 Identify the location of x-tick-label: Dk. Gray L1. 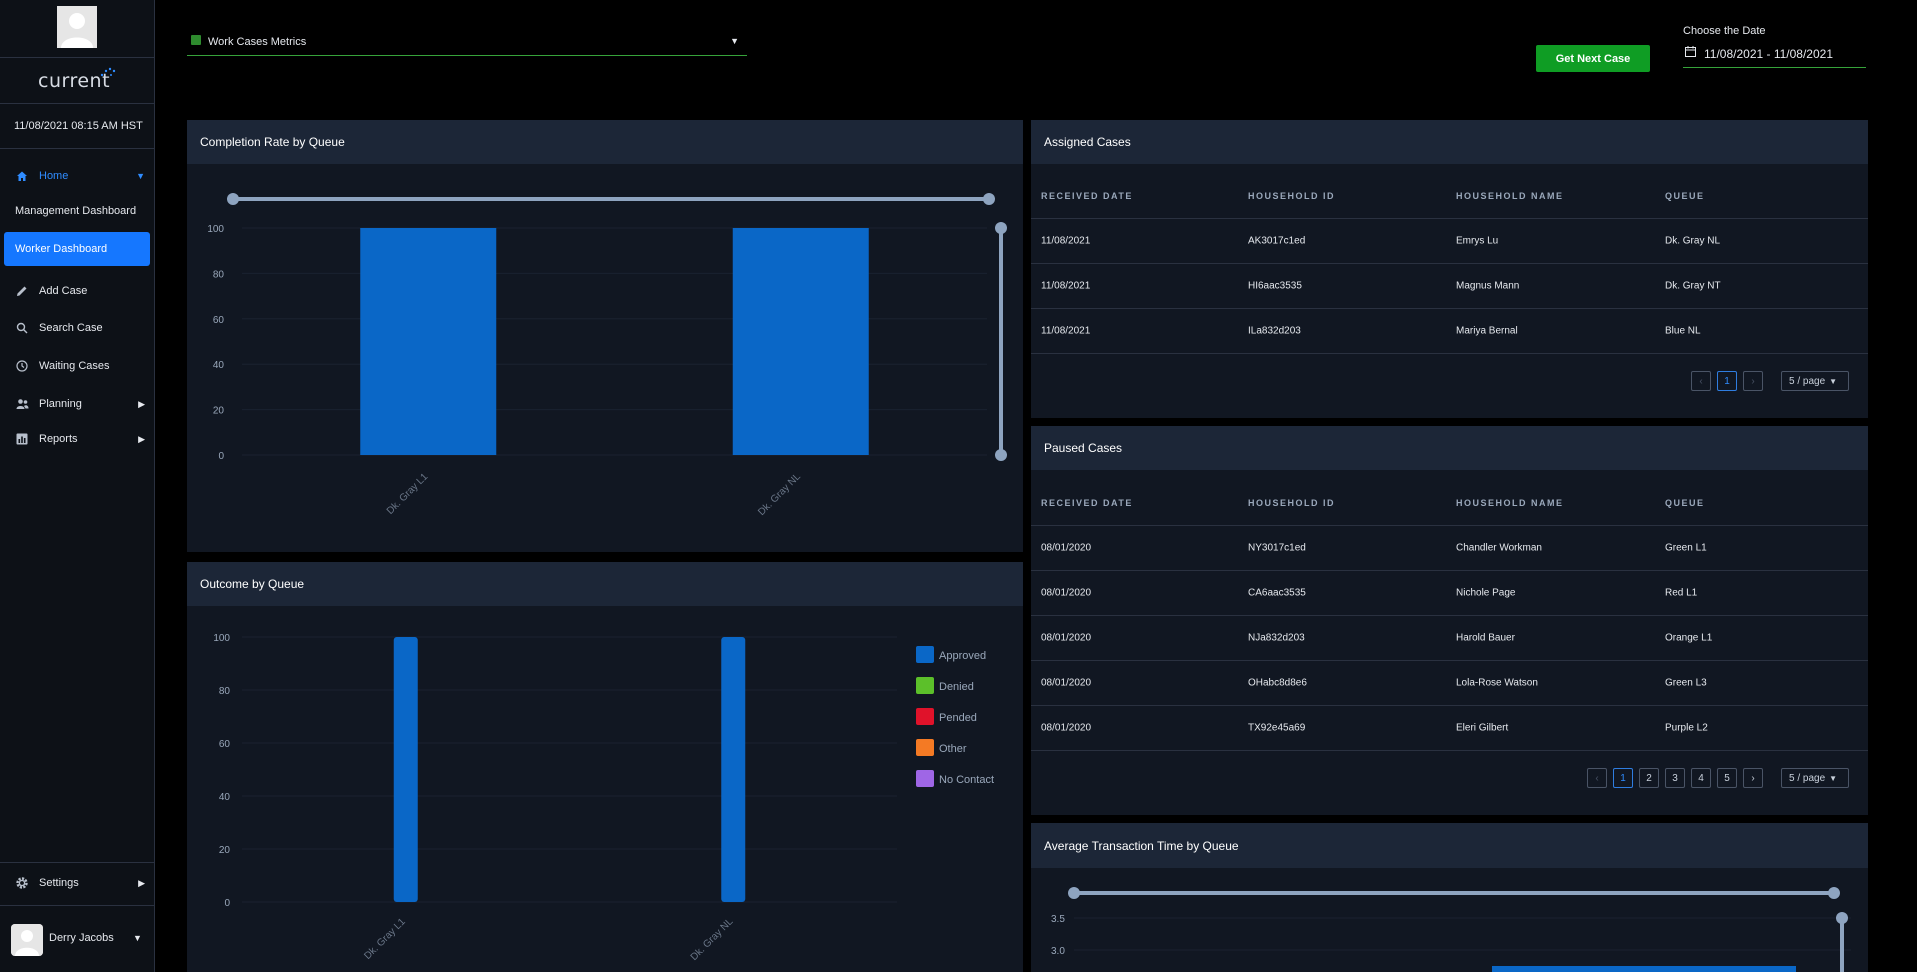
(408, 494).